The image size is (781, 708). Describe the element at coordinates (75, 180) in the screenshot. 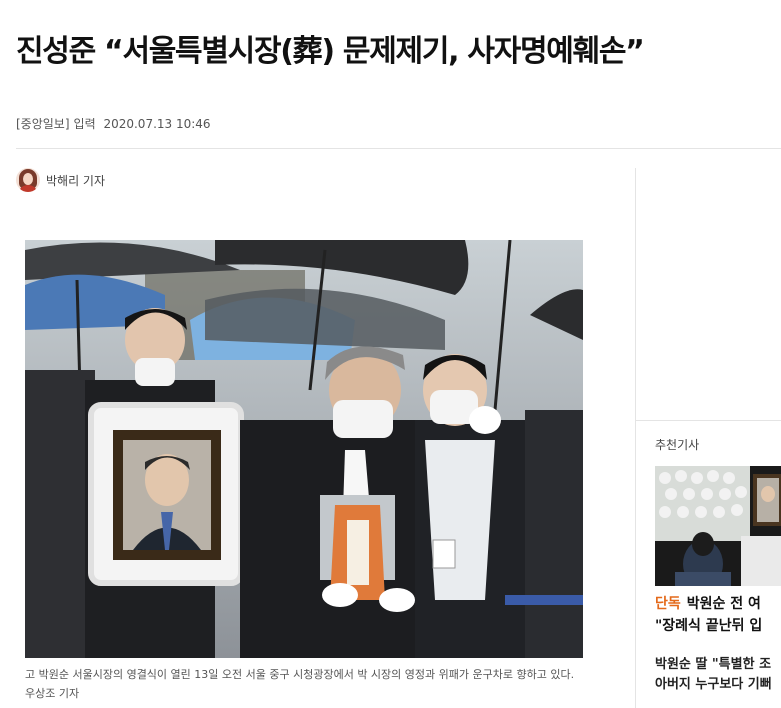

I see `reporter-name: 박해리 기자` at that location.